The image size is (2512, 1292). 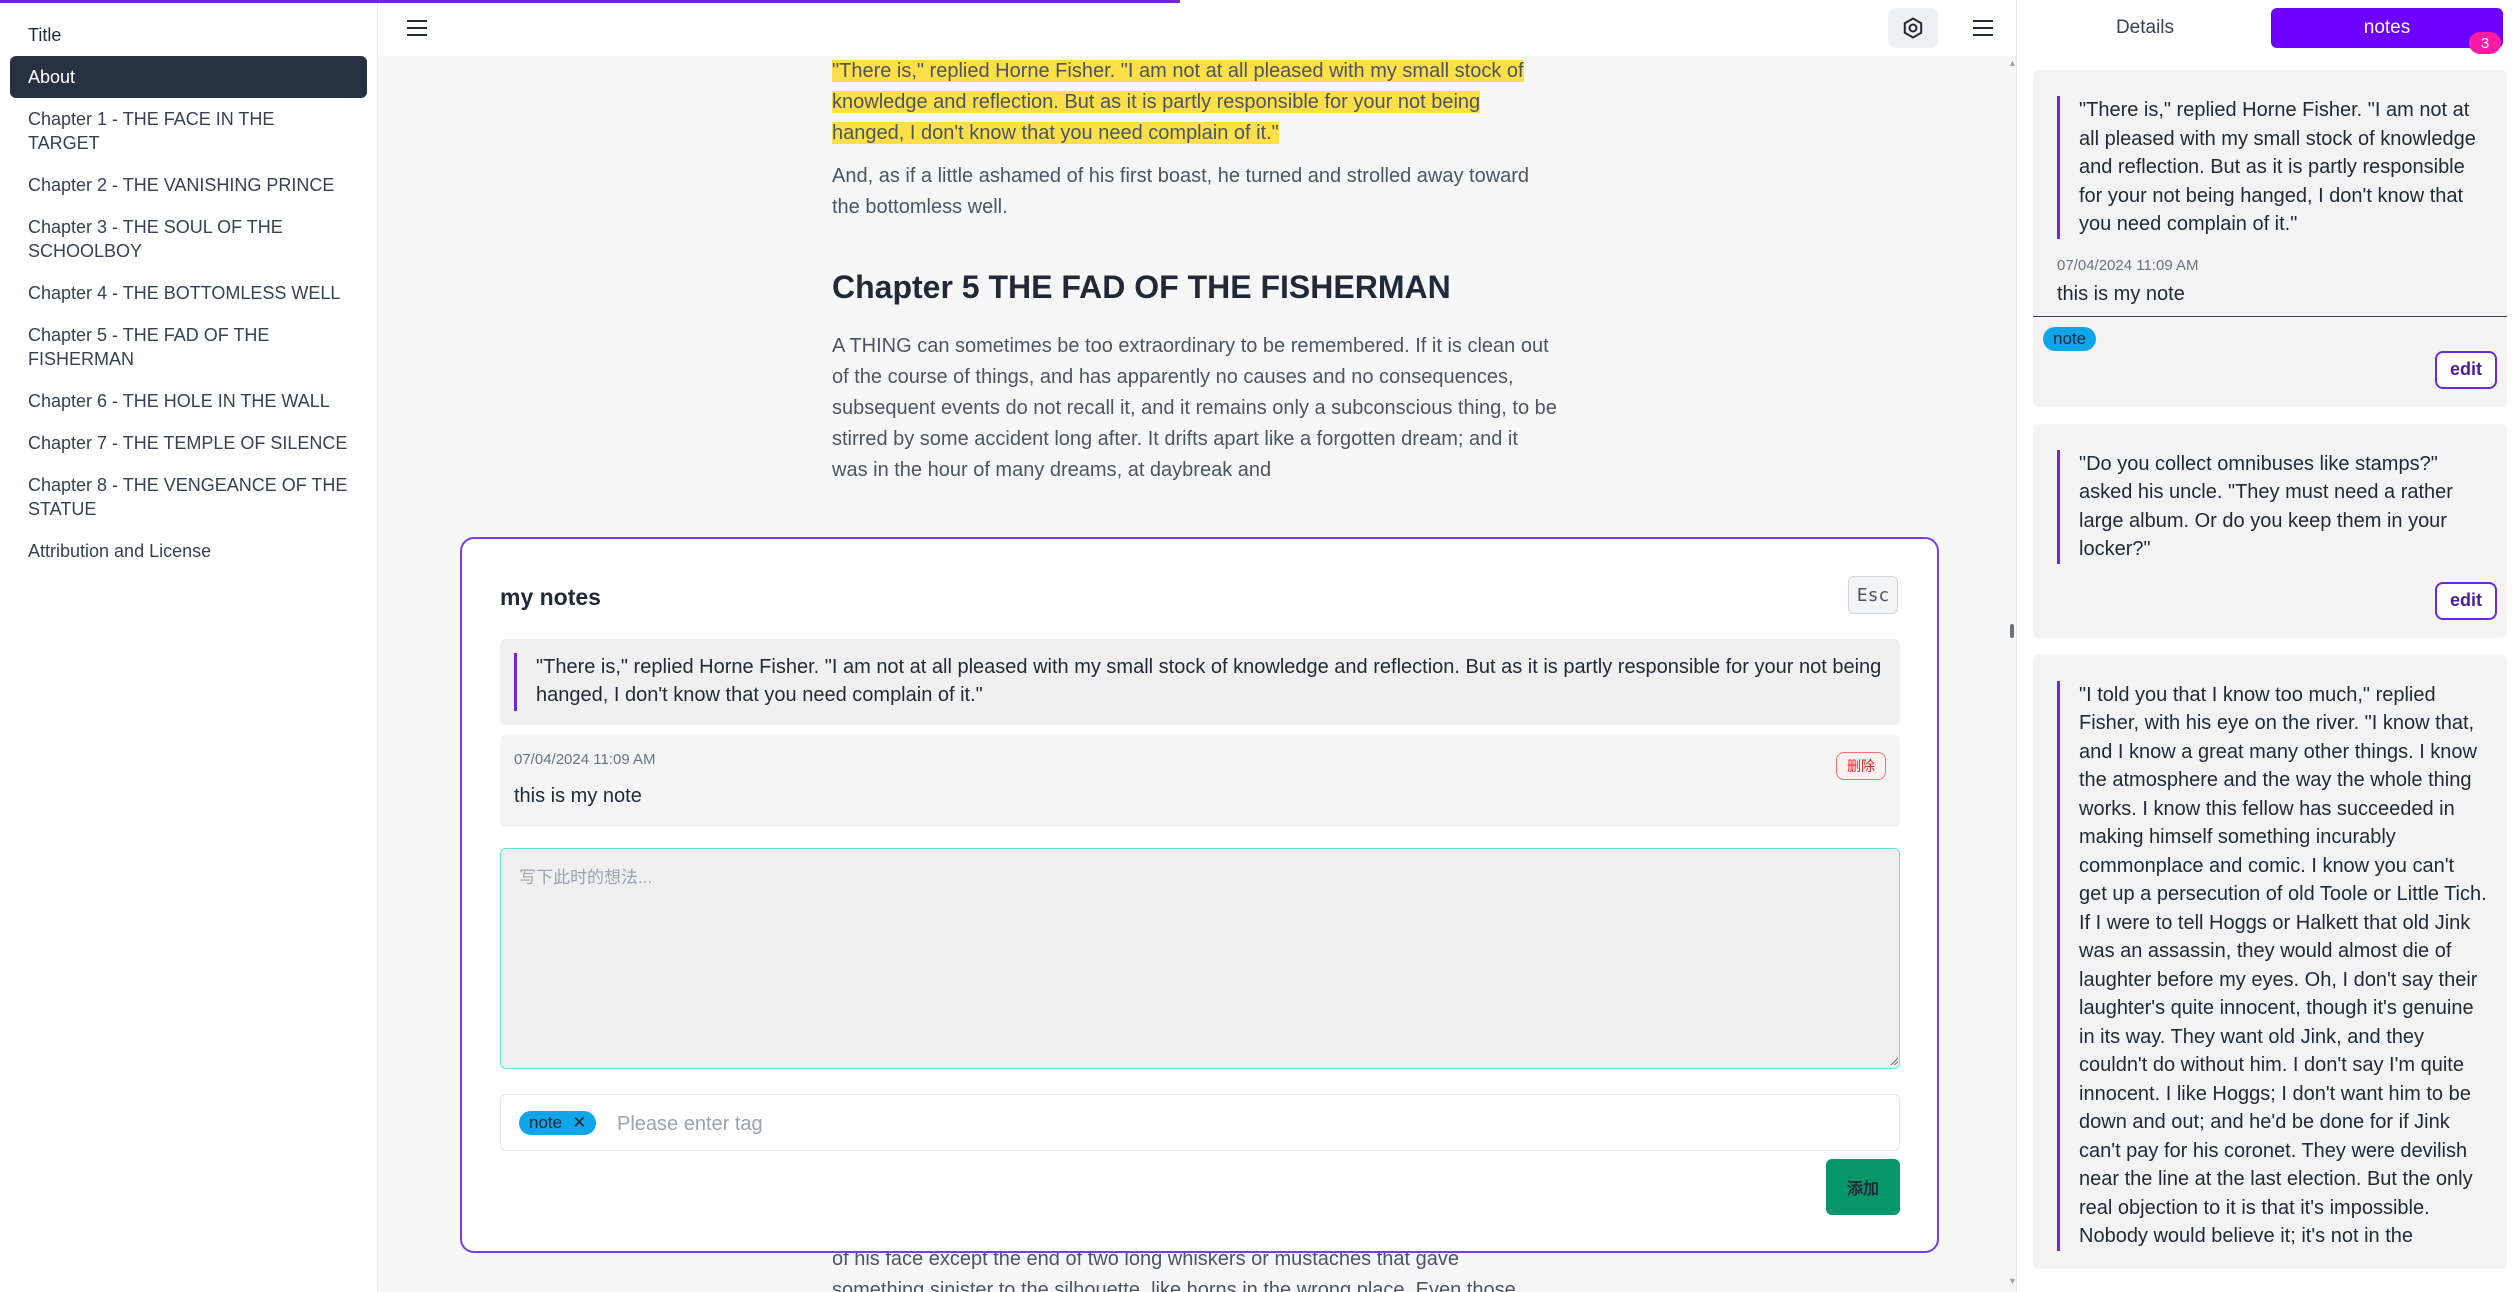 I want to click on toc-item-chapter-1: Chapter 1 - THE FACE IN THE TARGET, so click(x=188, y=131).